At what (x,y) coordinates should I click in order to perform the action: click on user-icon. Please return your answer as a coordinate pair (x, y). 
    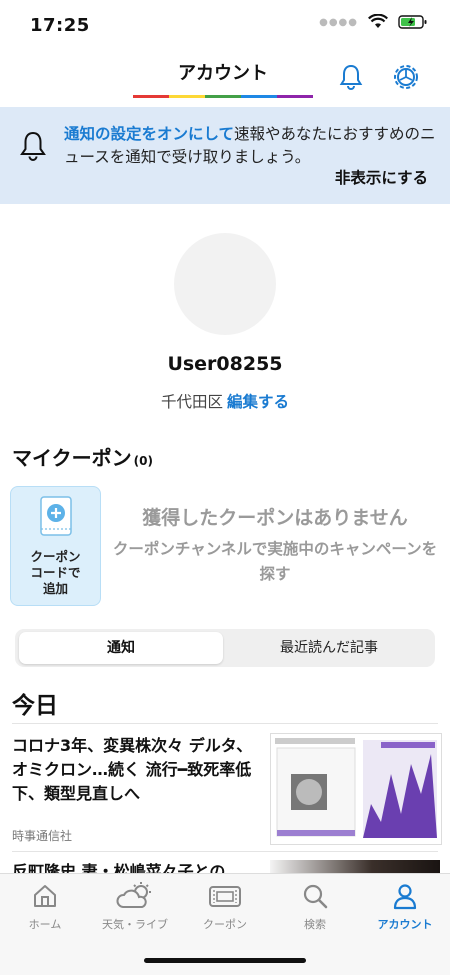
    Looking at the image, I should click on (405, 897).